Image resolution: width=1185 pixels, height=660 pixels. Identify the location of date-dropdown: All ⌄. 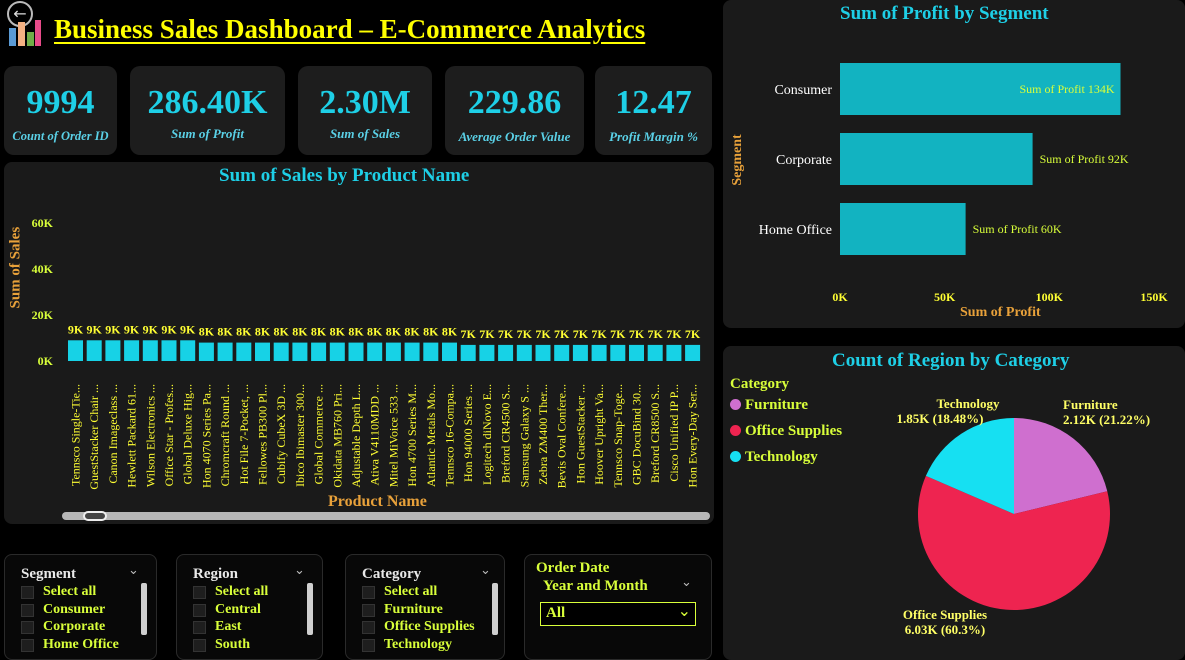
(618, 613).